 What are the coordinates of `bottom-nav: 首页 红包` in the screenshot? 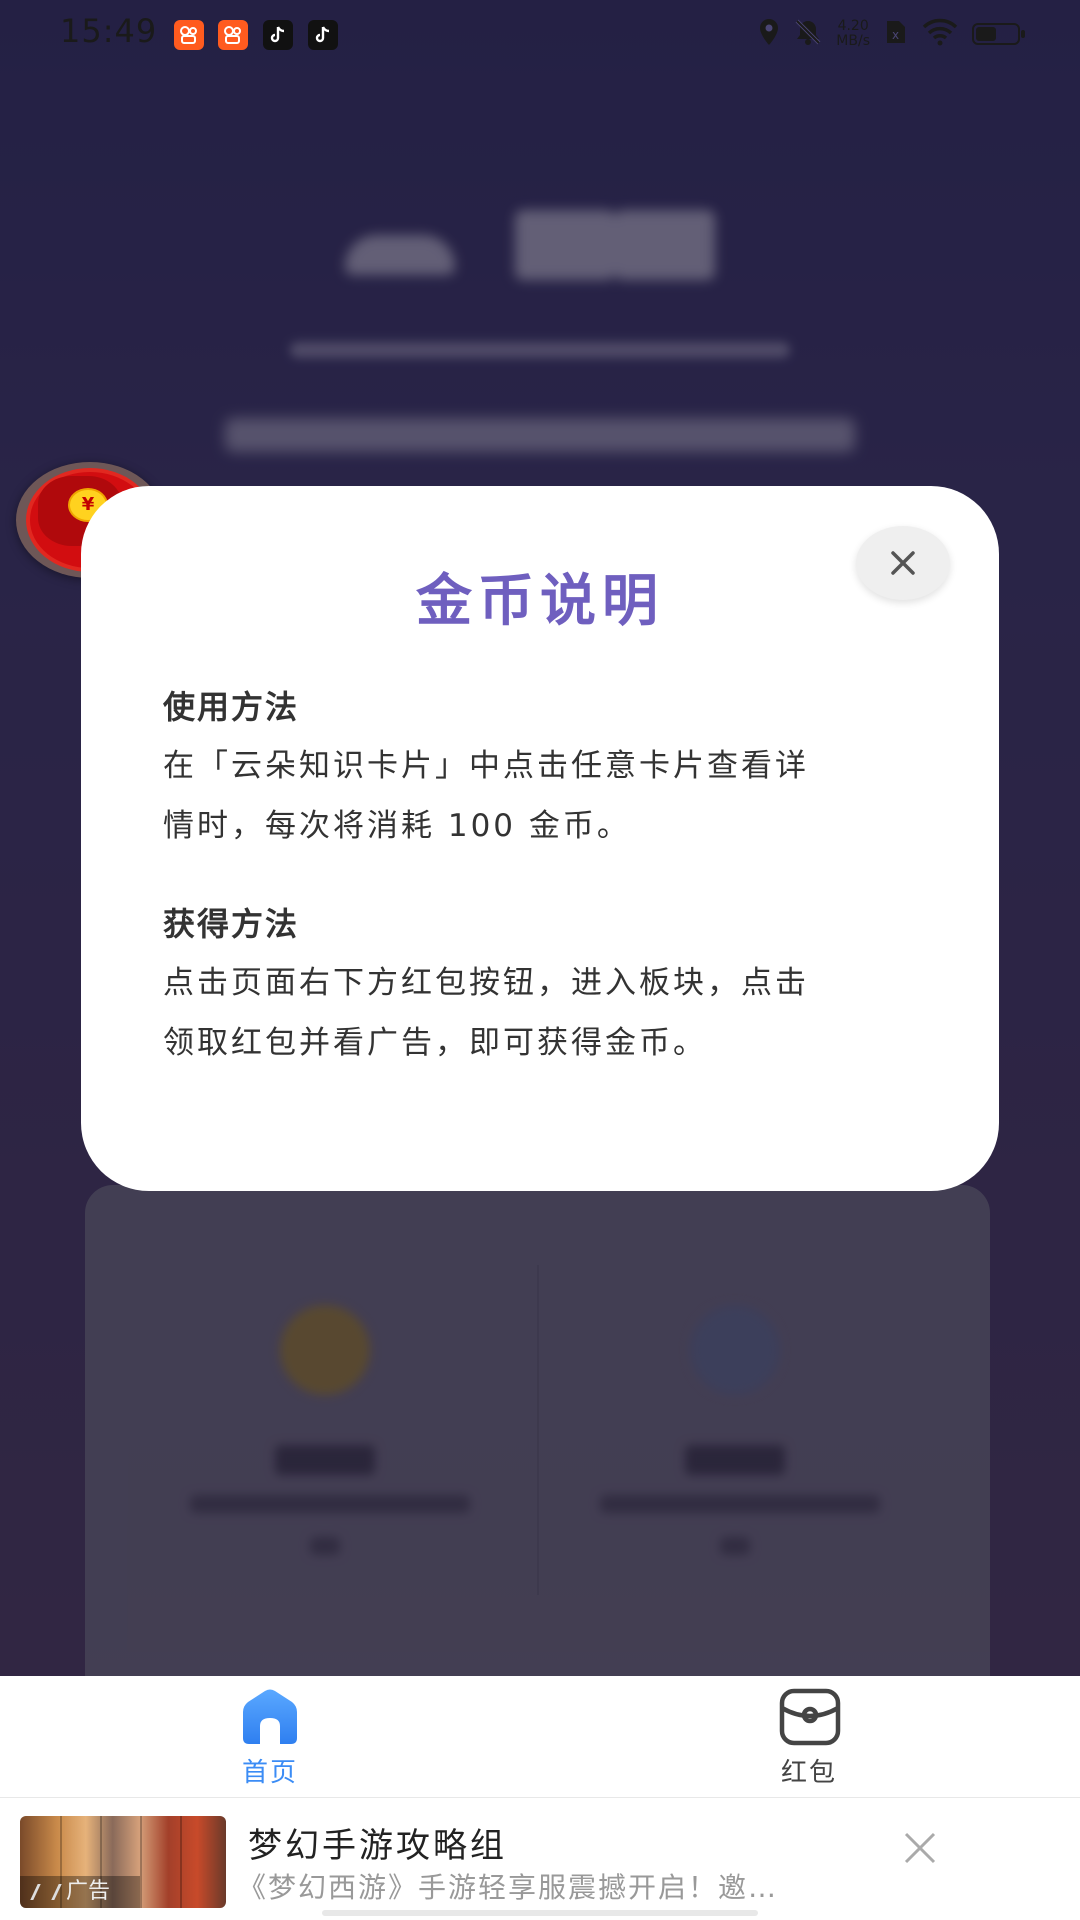 It's located at (540, 1737).